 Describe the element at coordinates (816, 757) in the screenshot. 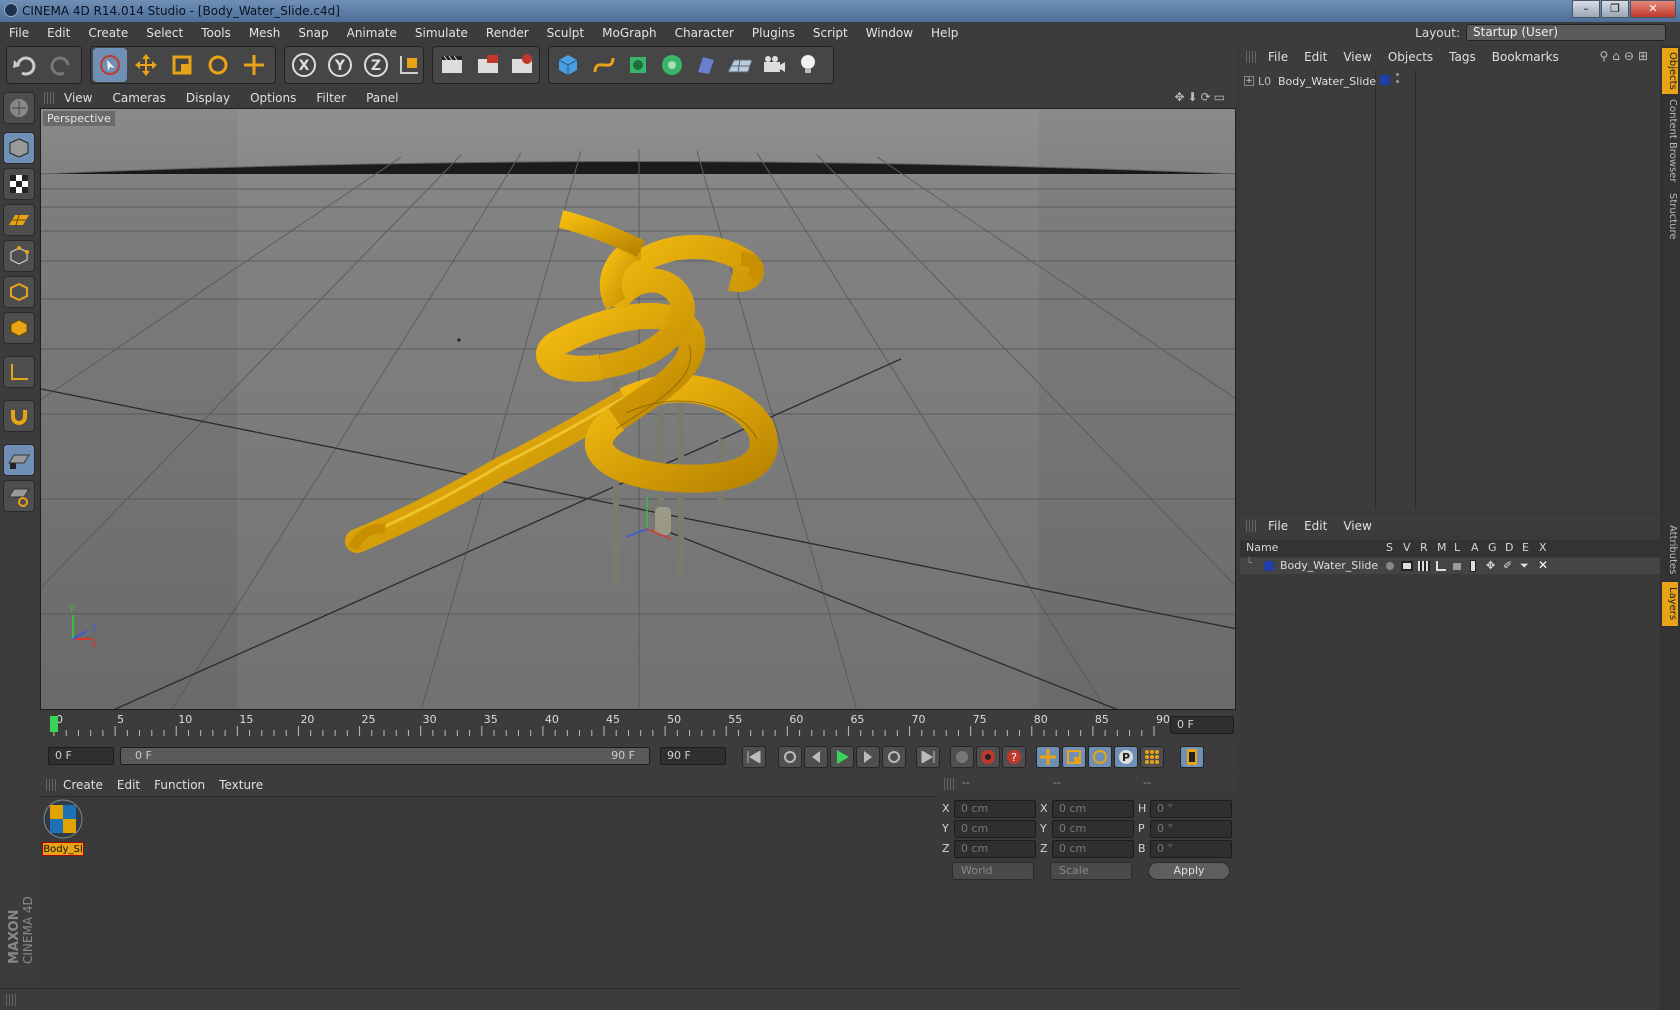

I see `previous-frame-icon` at that location.